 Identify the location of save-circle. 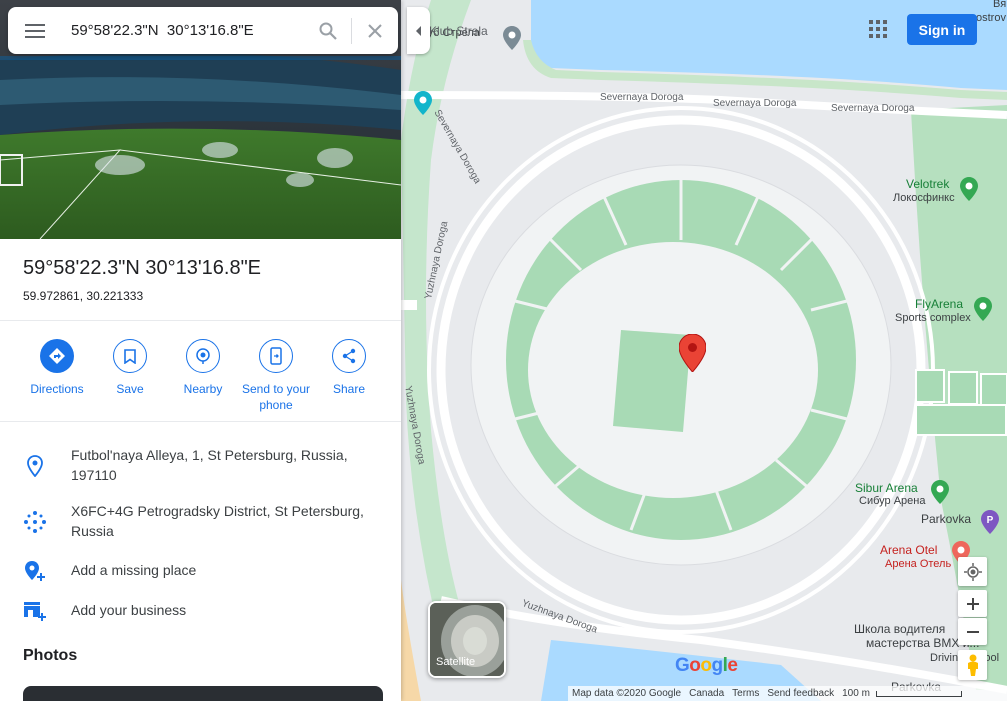
(130, 356).